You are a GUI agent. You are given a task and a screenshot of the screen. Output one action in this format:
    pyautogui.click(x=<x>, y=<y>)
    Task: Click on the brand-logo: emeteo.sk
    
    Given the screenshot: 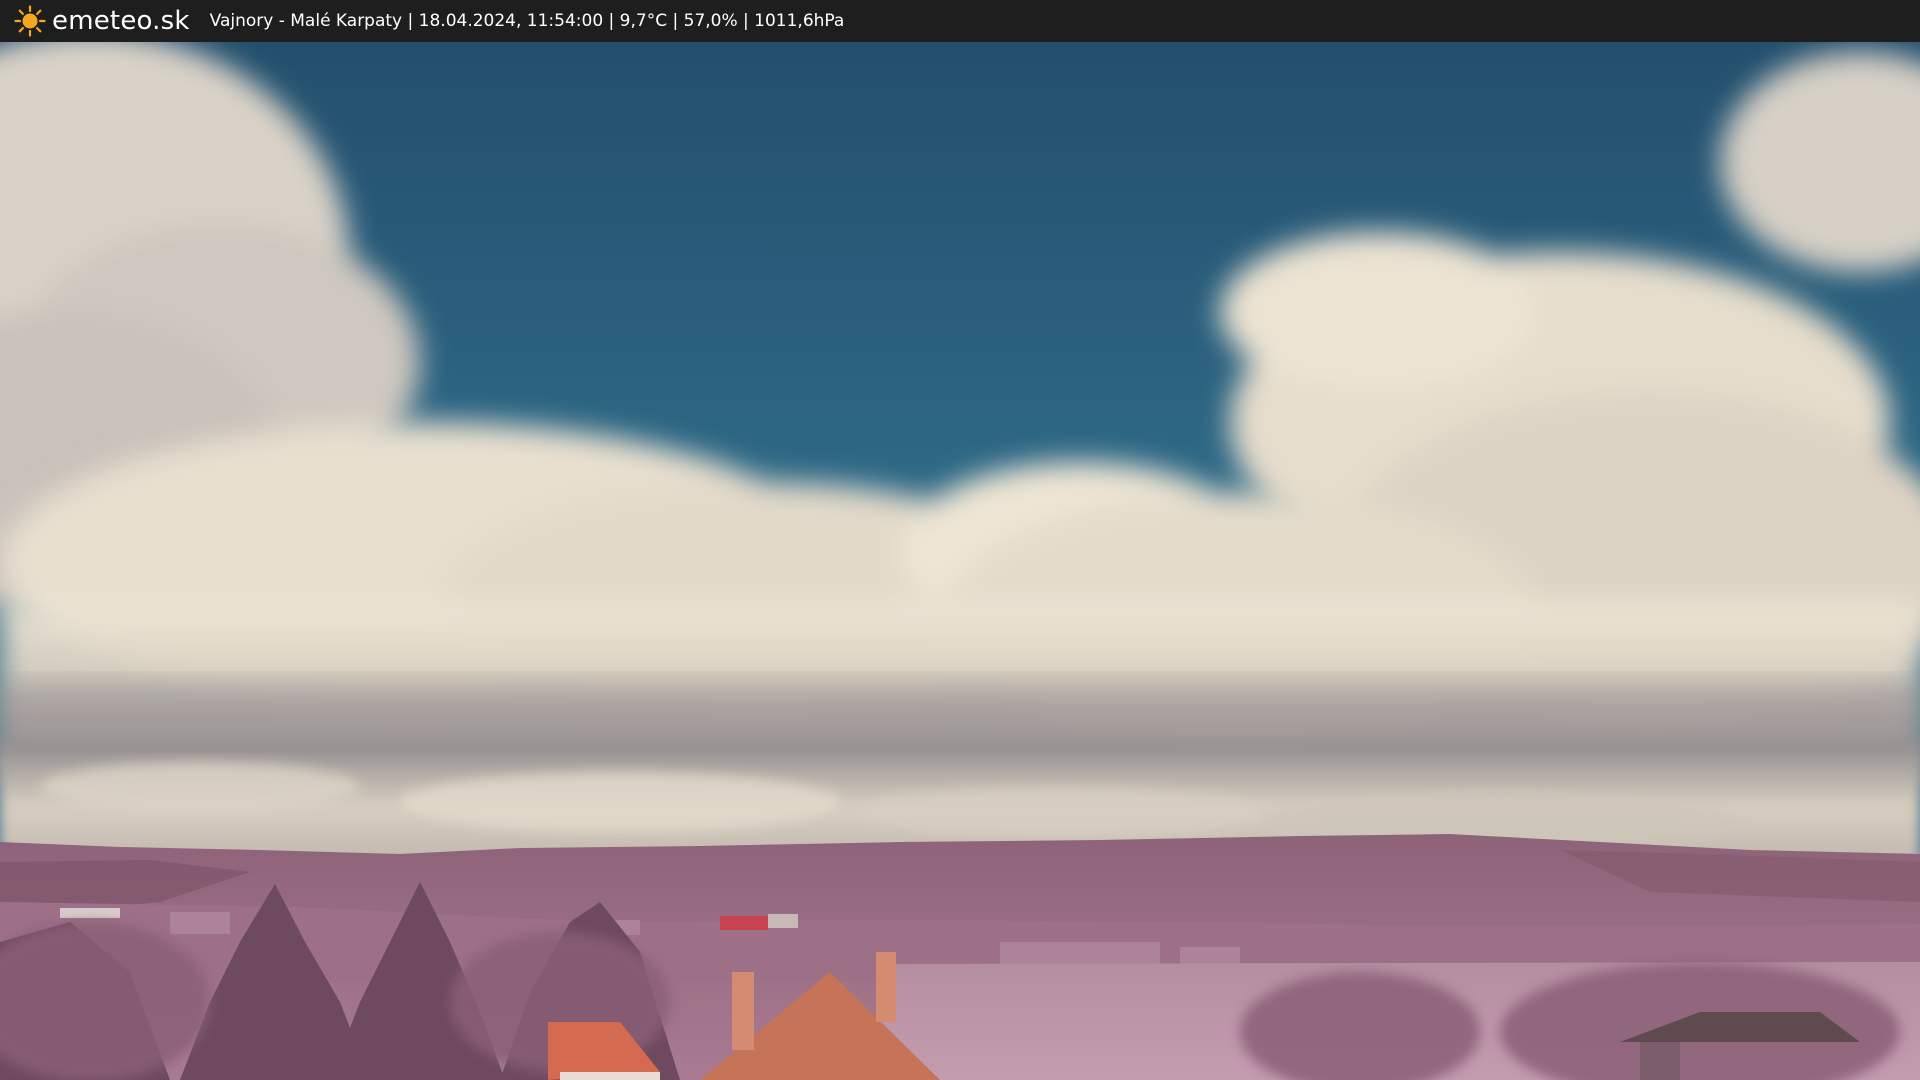 What is the action you would take?
    pyautogui.click(x=102, y=21)
    